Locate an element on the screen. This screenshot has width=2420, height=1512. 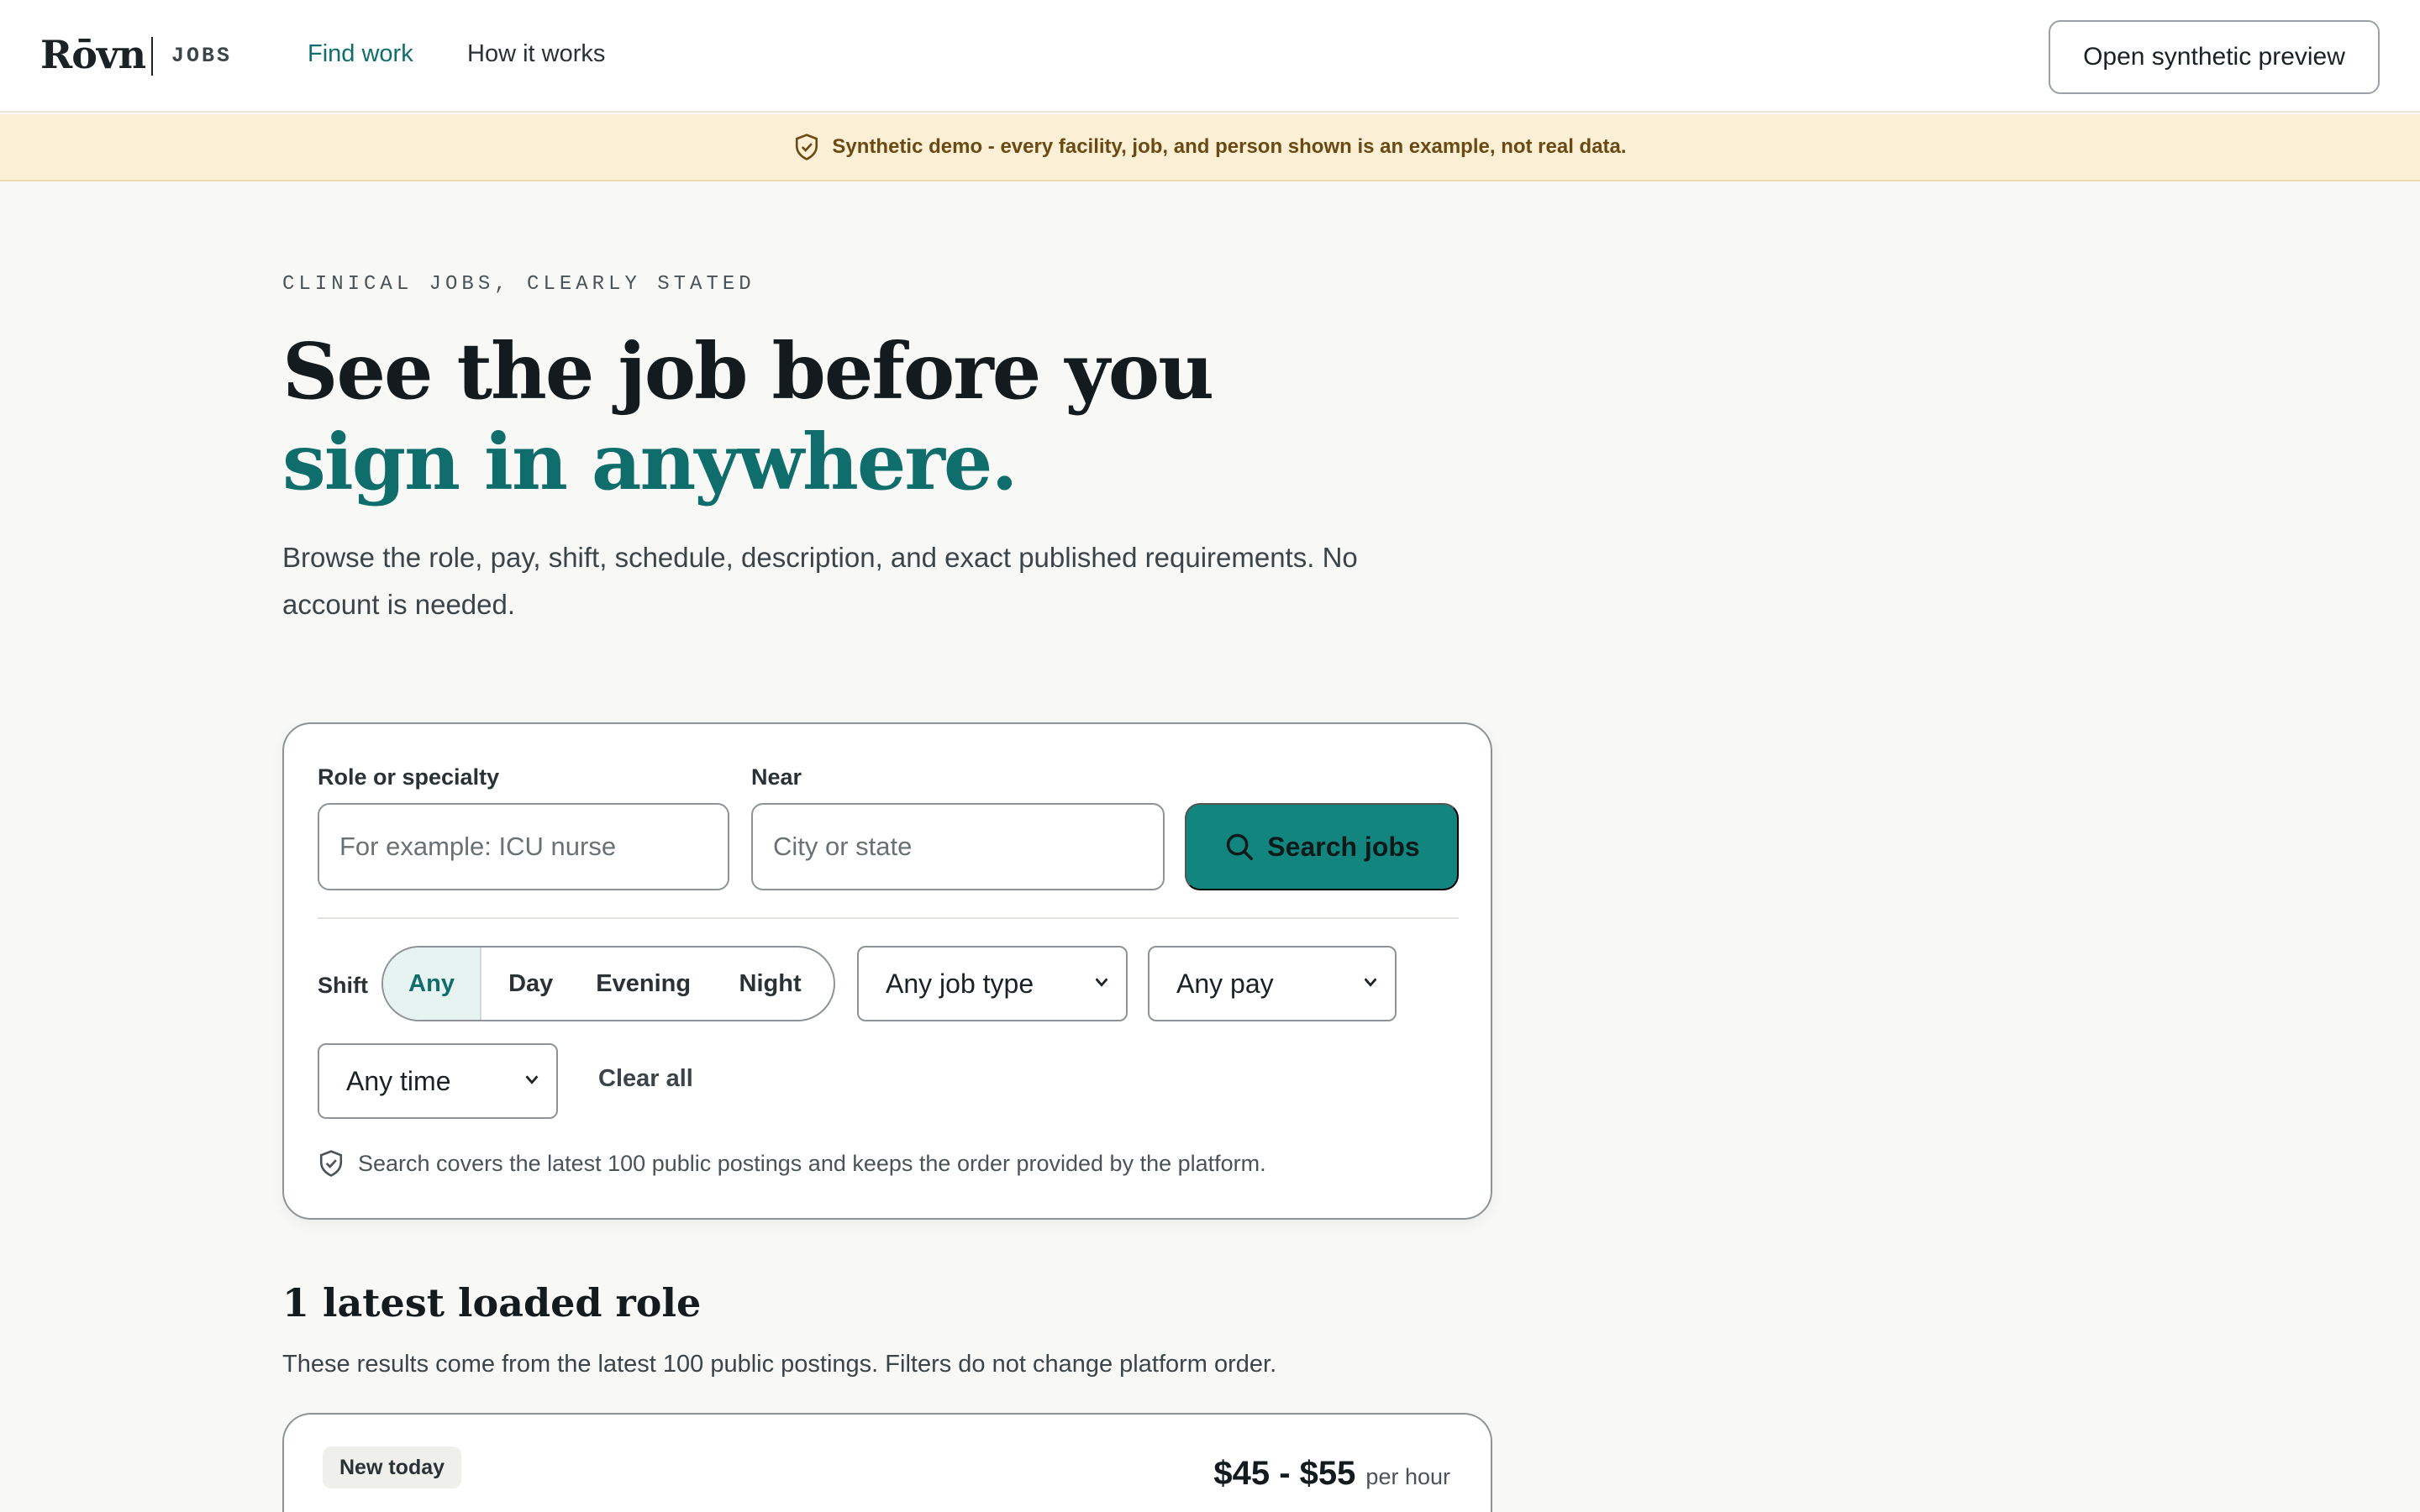
results-title: 1 latest loaded role is located at coordinates (492, 1303).